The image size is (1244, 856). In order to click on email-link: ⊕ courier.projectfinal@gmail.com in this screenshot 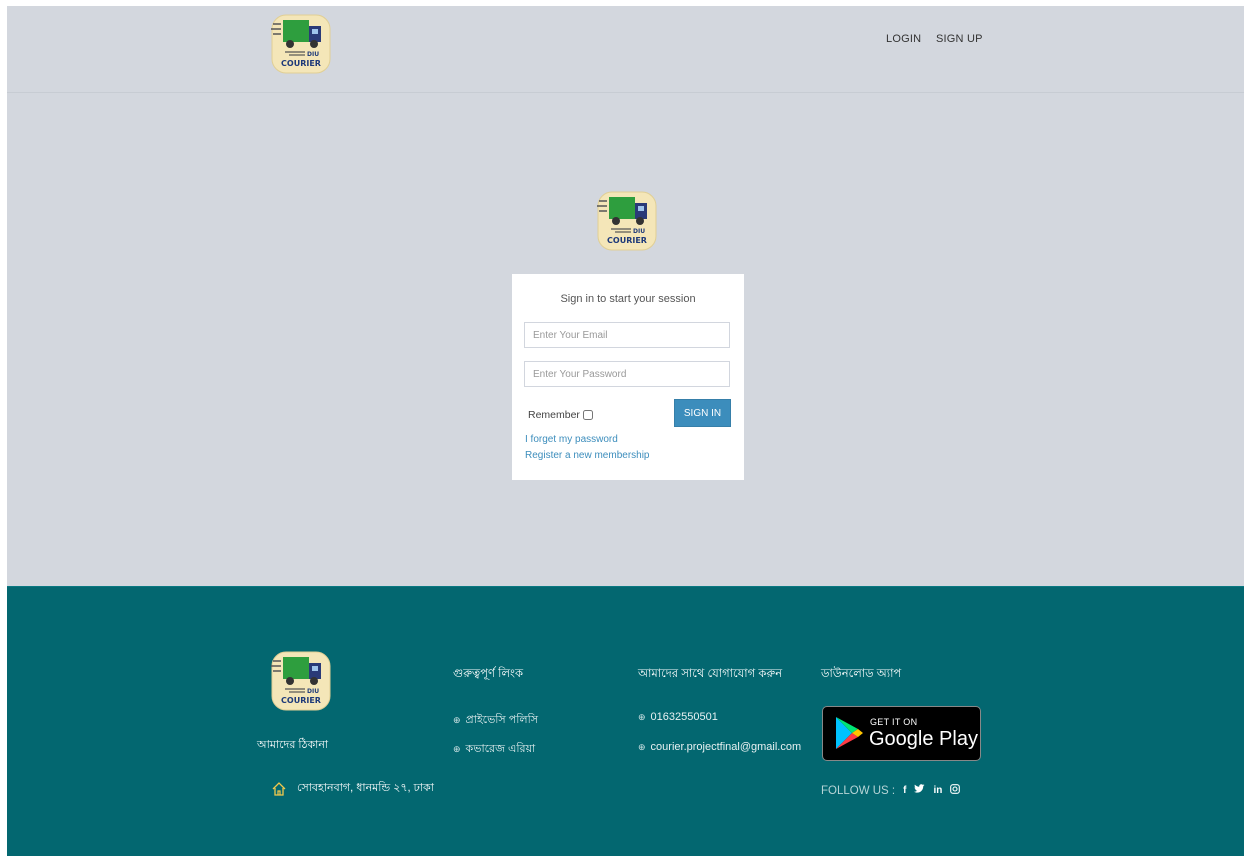, I will do `click(719, 747)`.